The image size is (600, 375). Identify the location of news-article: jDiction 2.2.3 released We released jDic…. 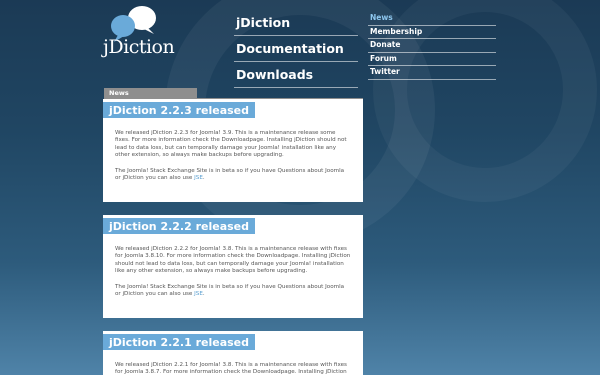
(233, 150).